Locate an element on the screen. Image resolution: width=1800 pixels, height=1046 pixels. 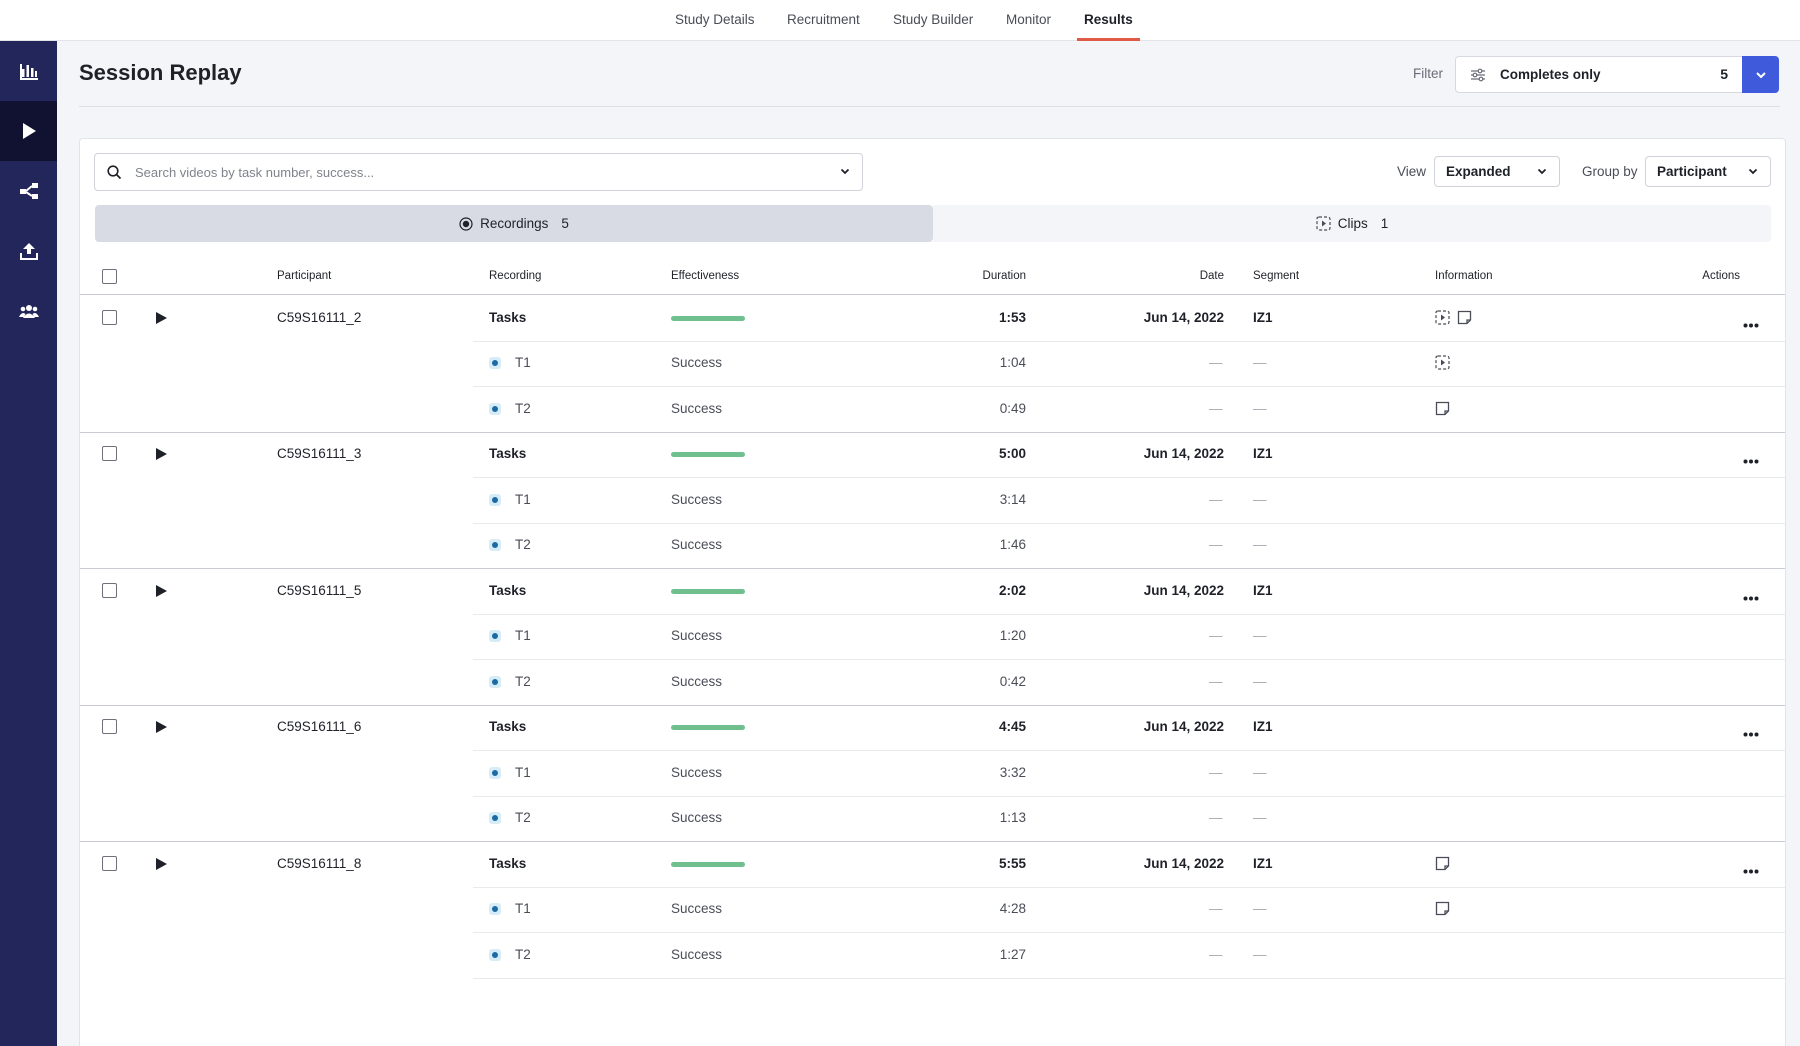
col-participant: Participant is located at coordinates (304, 276).